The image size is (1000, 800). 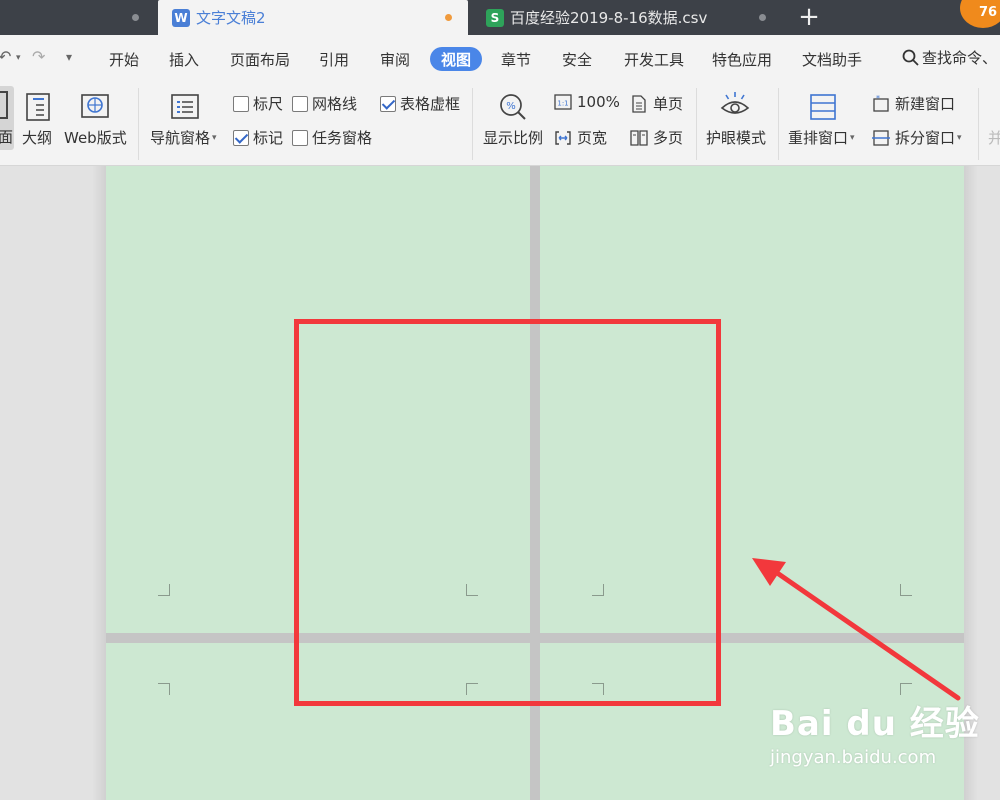 I want to click on tab-bar: W 文字文稿2 S 百度经验2019-8-16数据.csv + 76, so click(x=500, y=17).